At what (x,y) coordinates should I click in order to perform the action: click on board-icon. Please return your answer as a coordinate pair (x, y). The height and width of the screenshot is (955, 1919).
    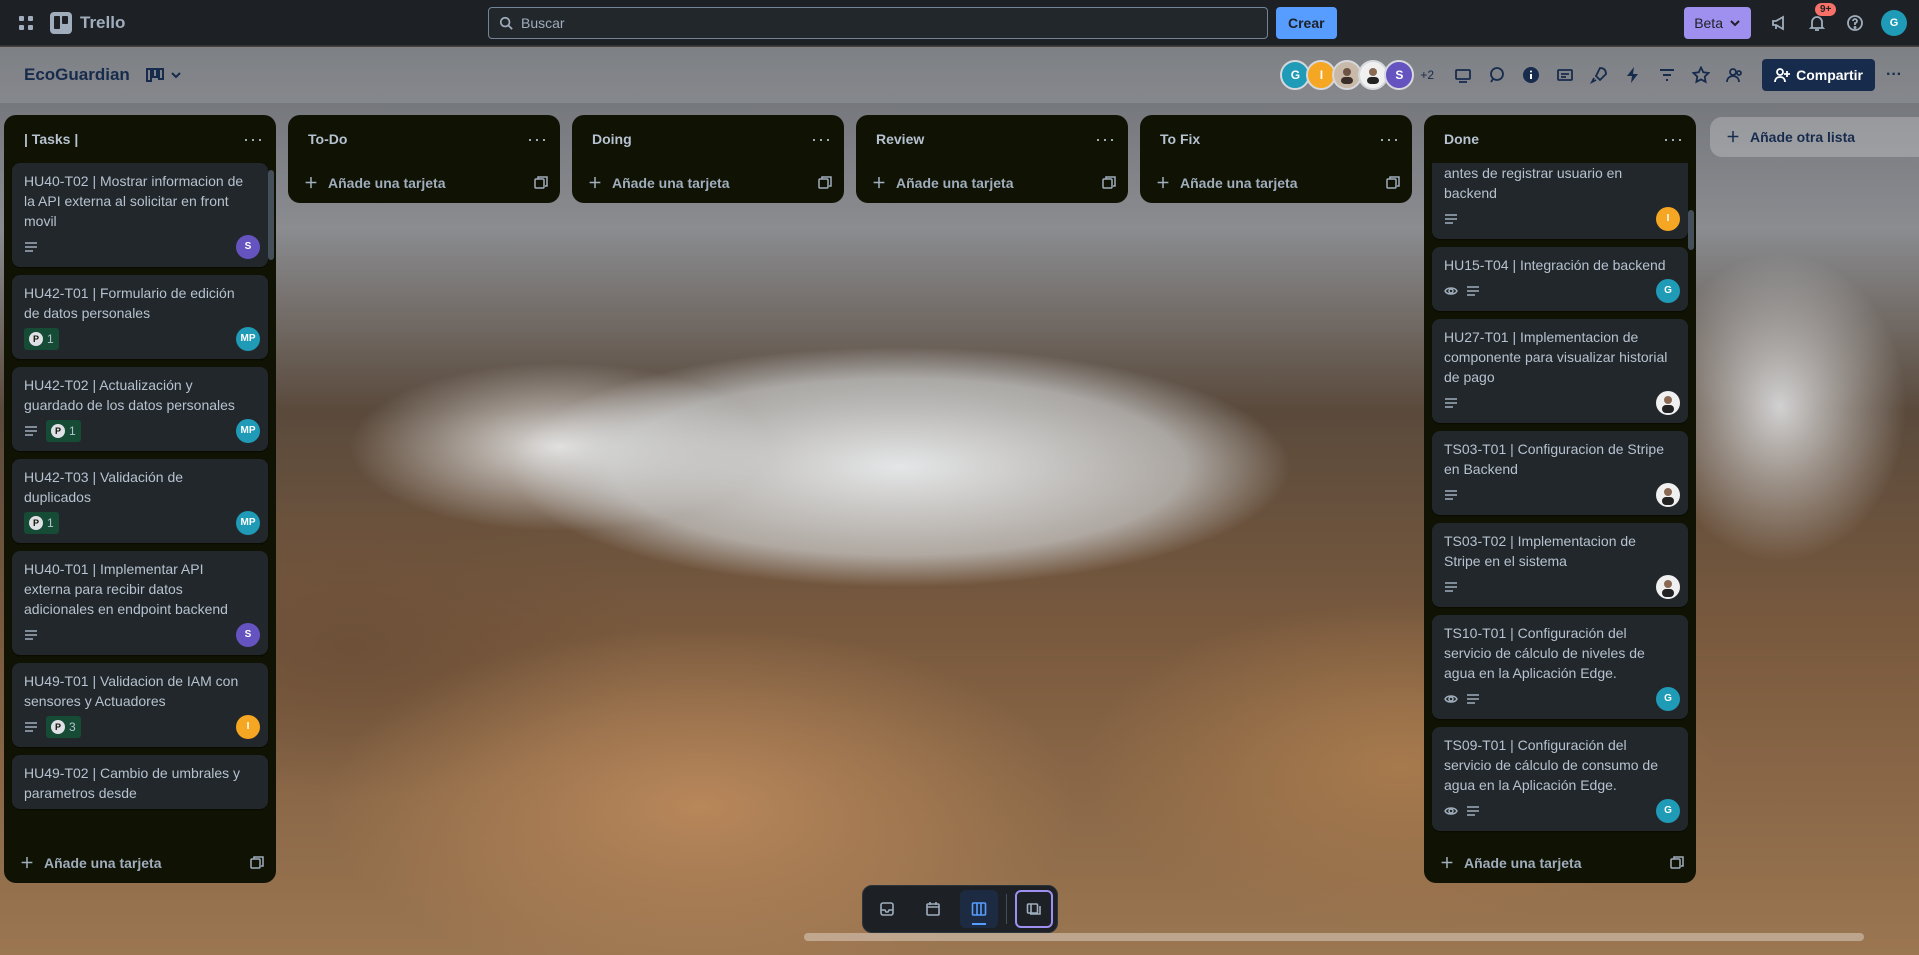
    Looking at the image, I should click on (978, 909).